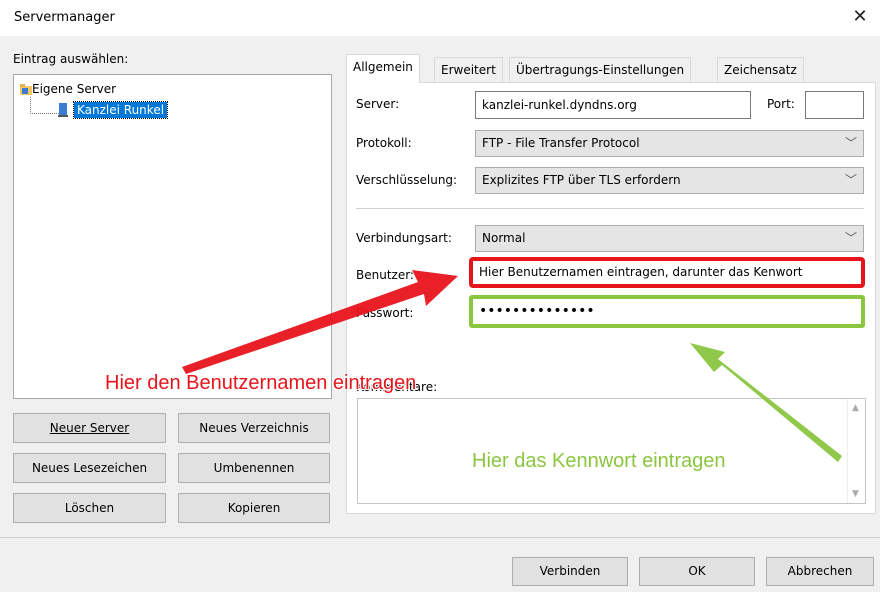 This screenshot has height=592, width=880. What do you see at coordinates (89, 428) in the screenshot?
I see `new-server-button: Neuer Server` at bounding box center [89, 428].